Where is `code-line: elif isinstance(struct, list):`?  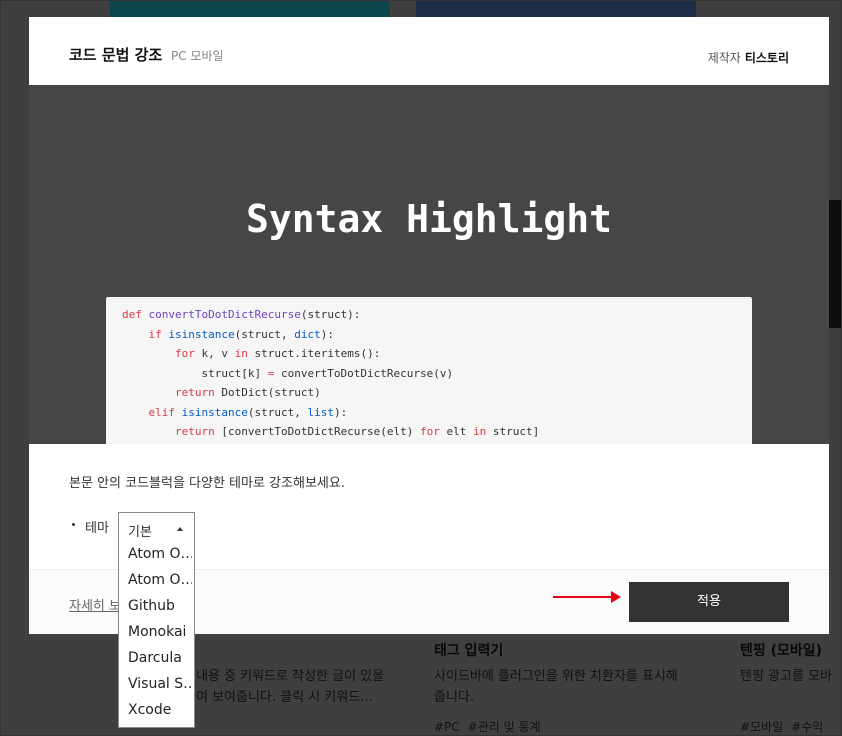 code-line: elif isinstance(struct, list): is located at coordinates (248, 412).